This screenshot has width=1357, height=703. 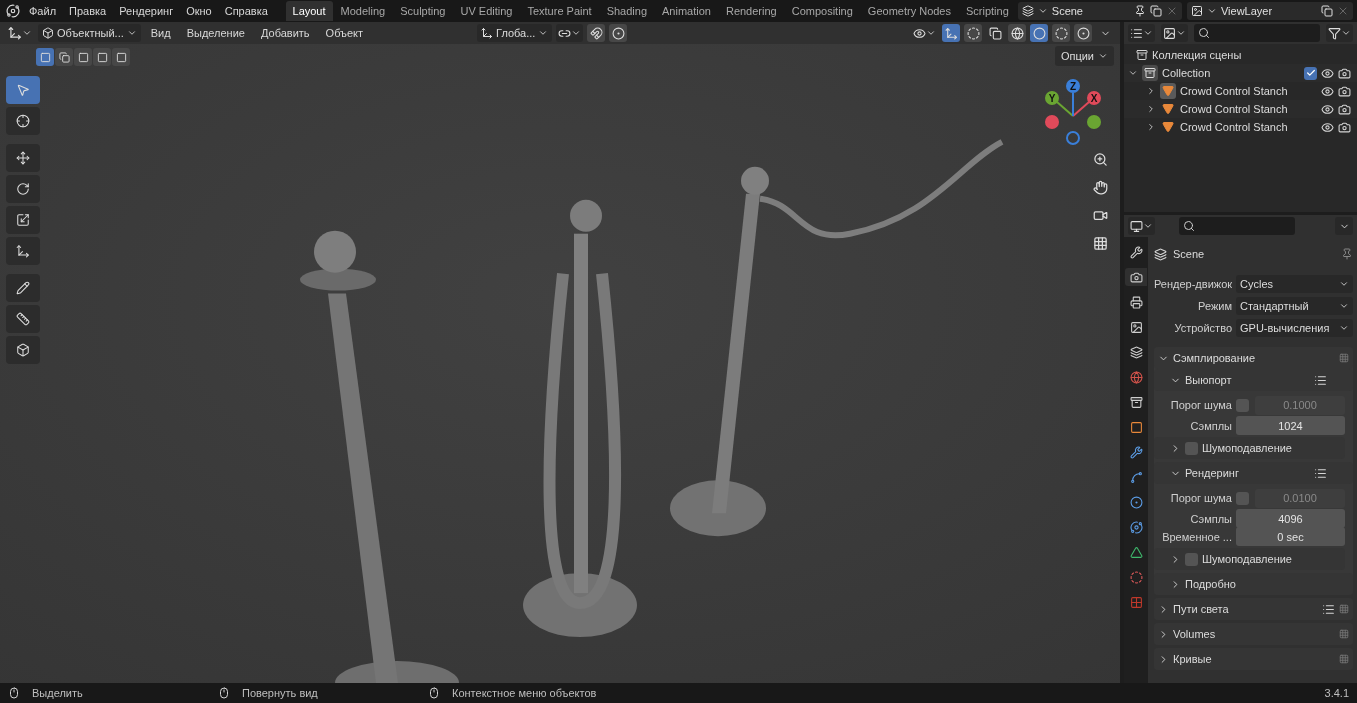 I want to click on scene-collection-label: Коллекция сцены, so click(x=1251, y=55).